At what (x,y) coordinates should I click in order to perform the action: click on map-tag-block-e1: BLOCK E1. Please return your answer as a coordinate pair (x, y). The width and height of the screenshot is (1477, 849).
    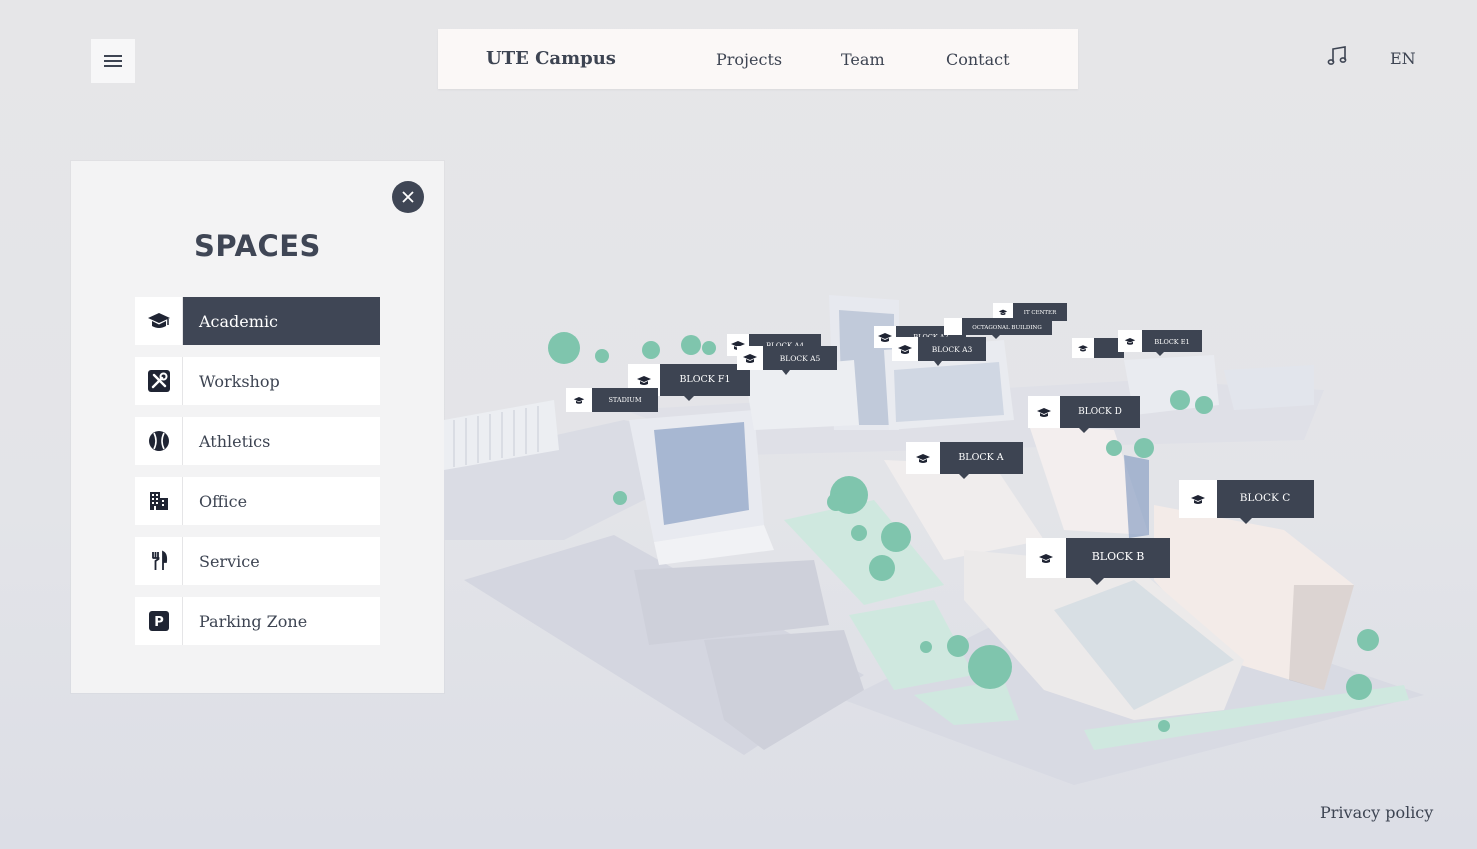
    Looking at the image, I should click on (1137, 344).